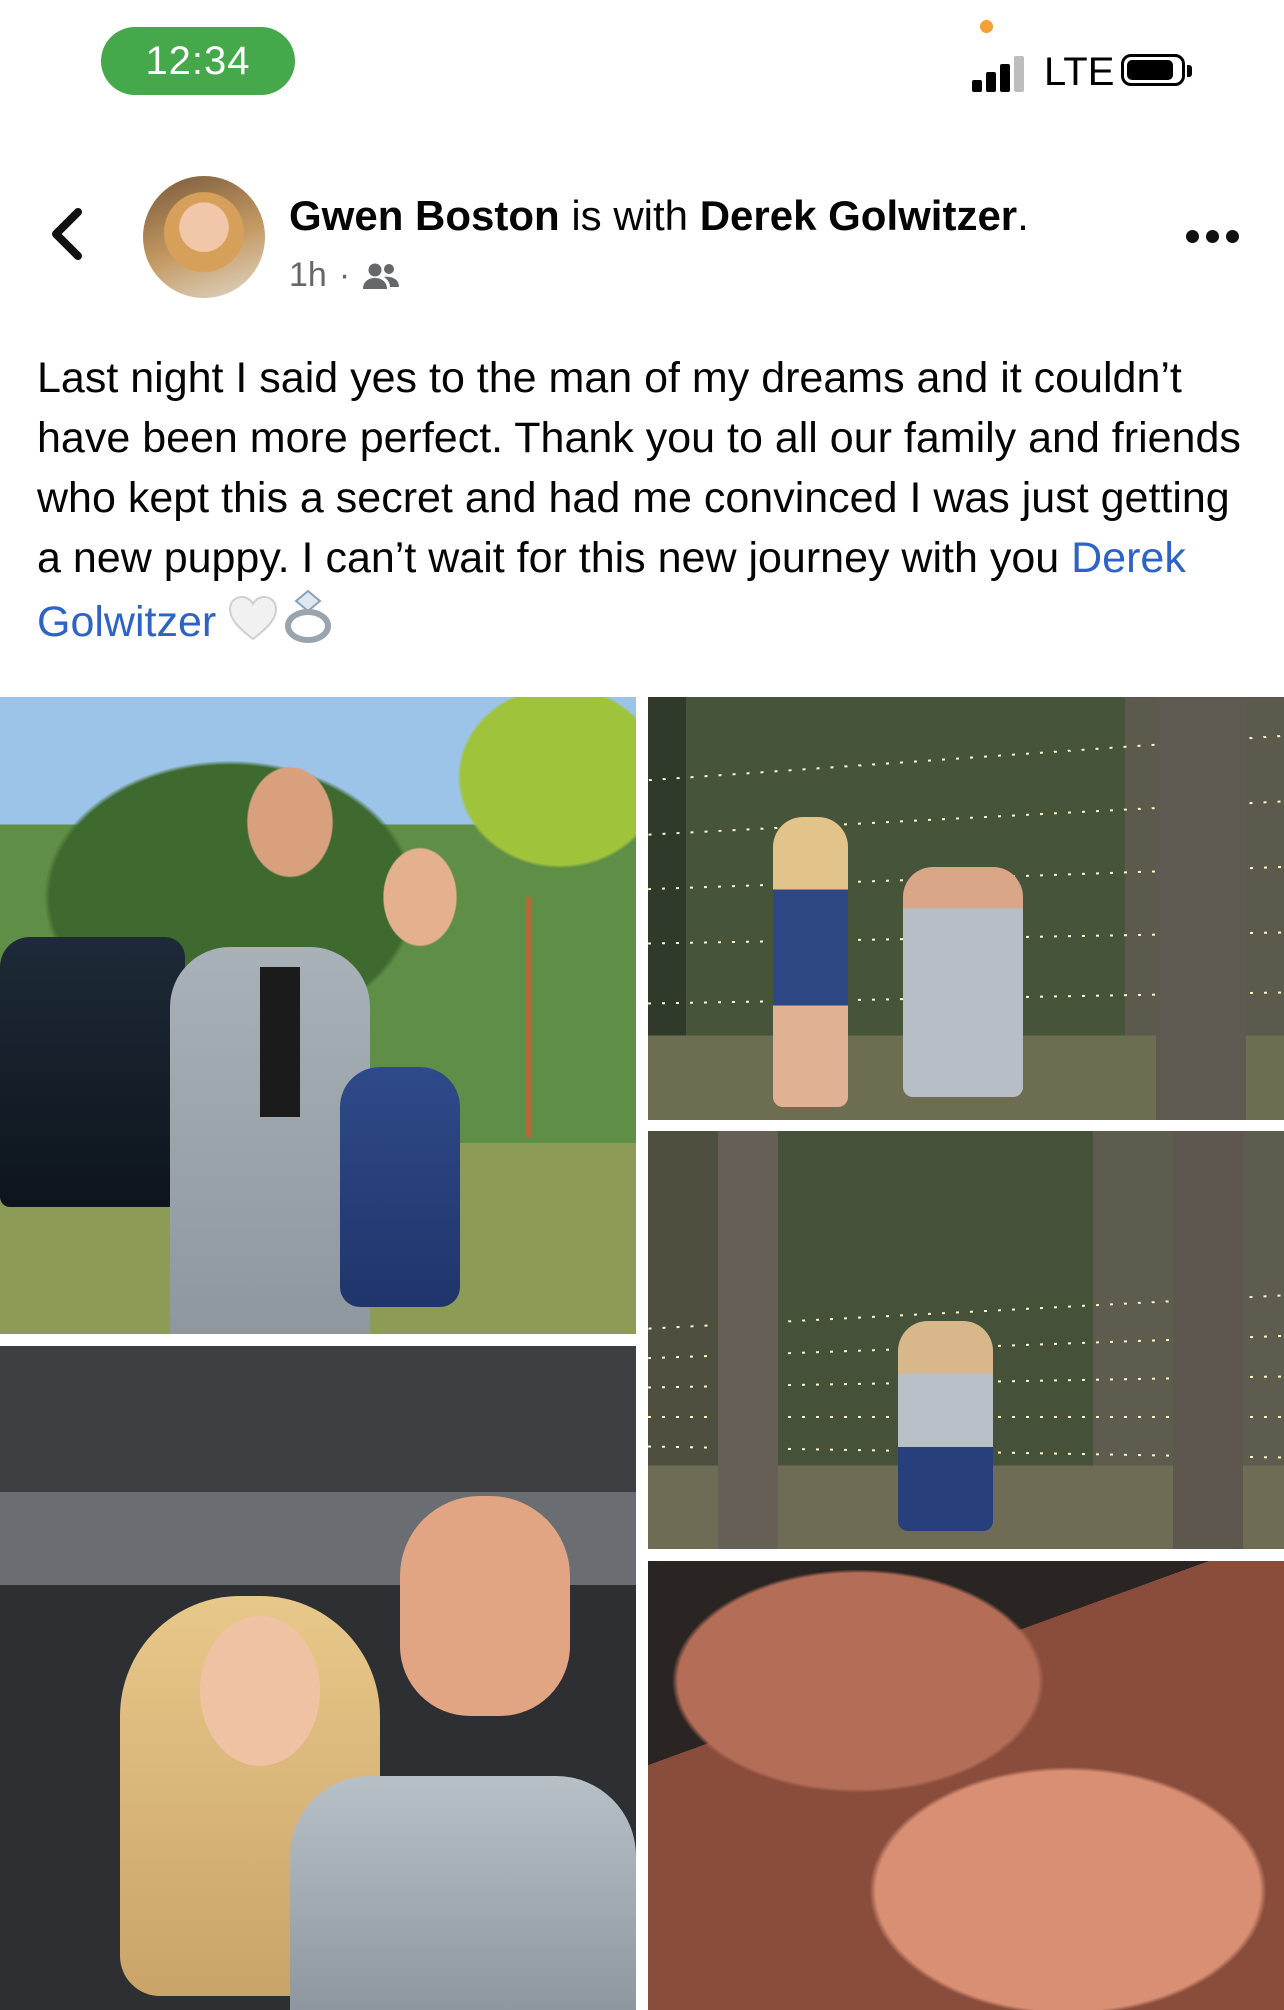 The width and height of the screenshot is (1284, 2010). I want to click on more-options-button, so click(1214, 238).